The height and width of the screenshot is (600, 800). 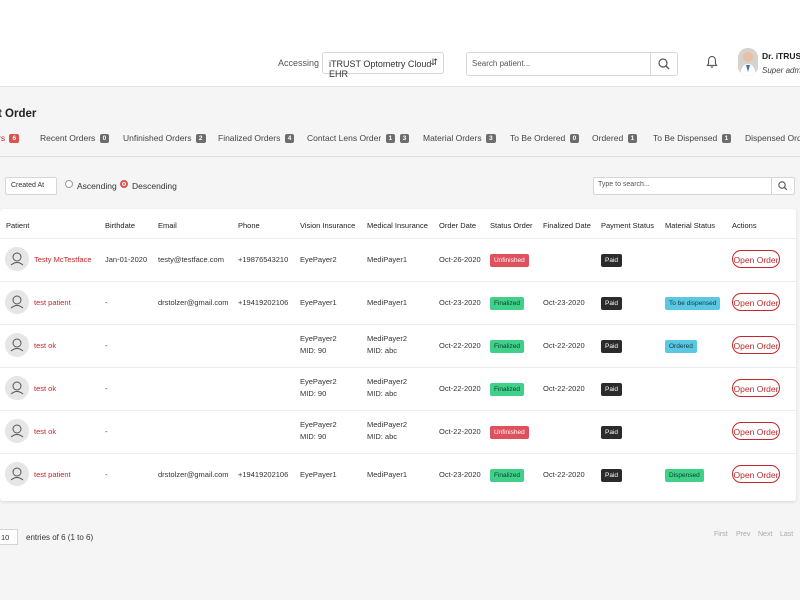 I want to click on search-icon, so click(x=783, y=186).